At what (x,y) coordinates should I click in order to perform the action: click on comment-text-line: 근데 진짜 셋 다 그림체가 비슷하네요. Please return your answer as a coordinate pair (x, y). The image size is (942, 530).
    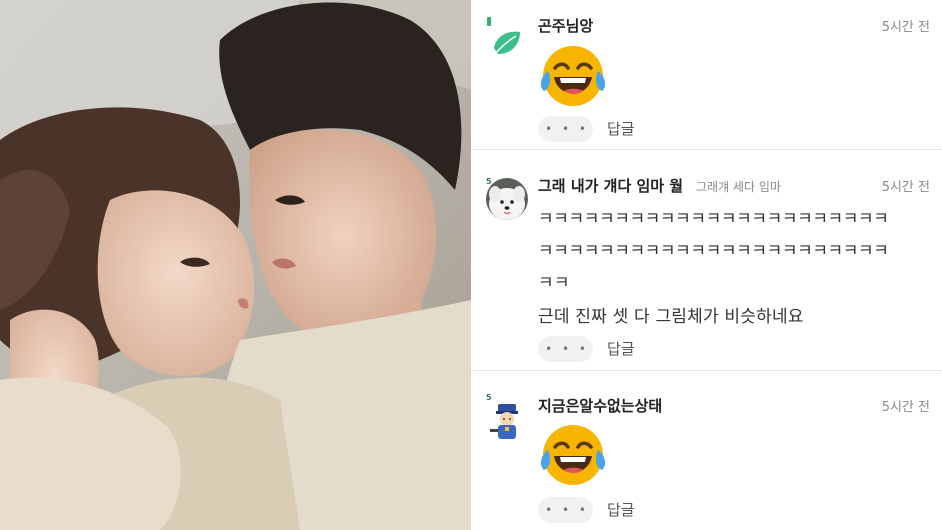
    Looking at the image, I should click on (671, 317).